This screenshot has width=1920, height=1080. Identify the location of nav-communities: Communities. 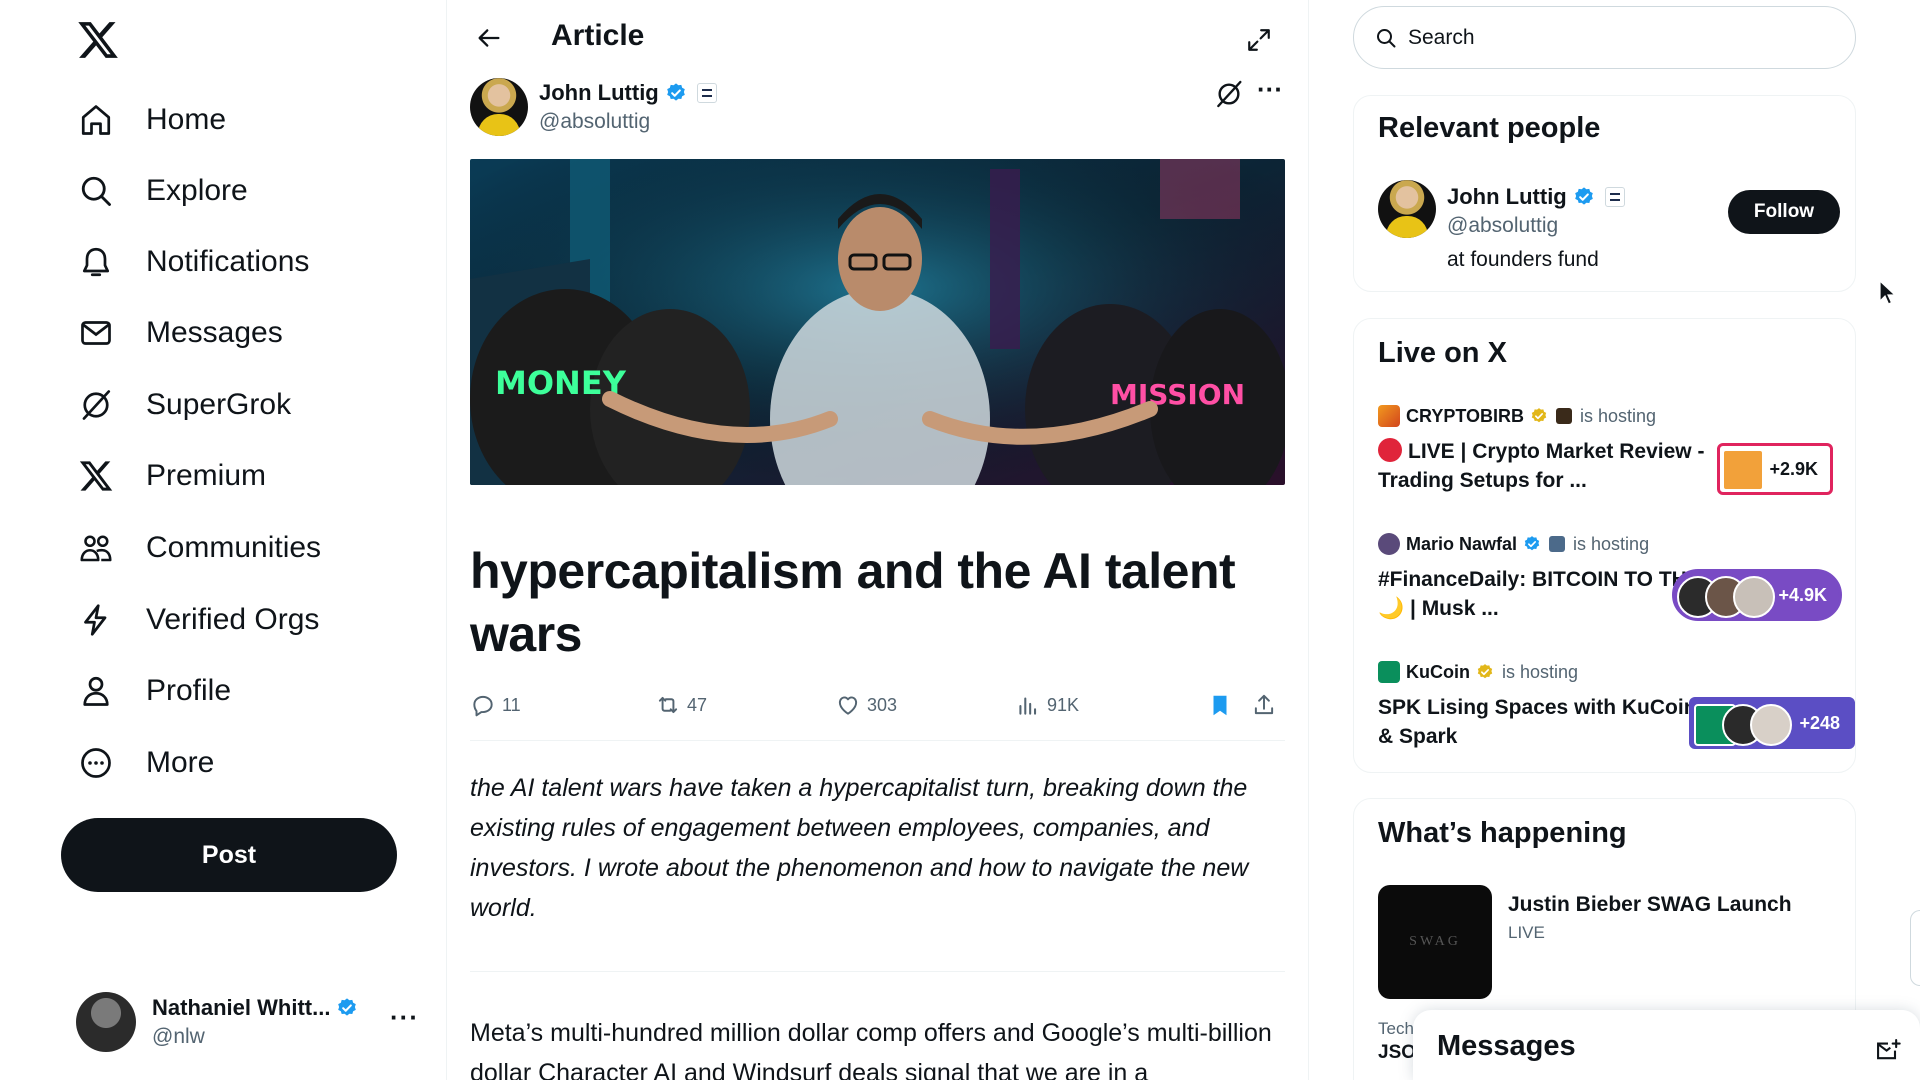
(198, 548).